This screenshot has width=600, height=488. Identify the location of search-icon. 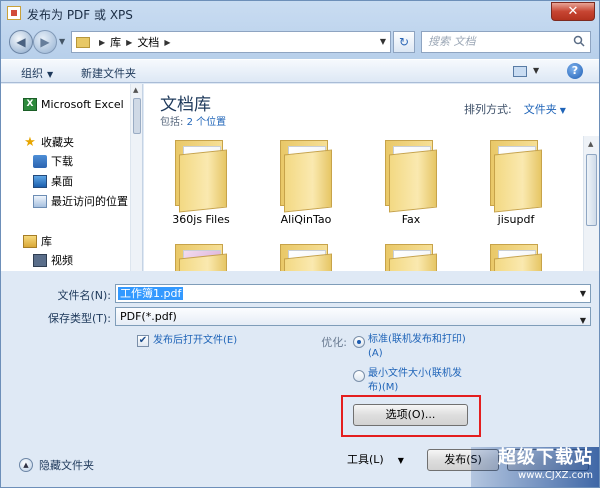
(579, 41).